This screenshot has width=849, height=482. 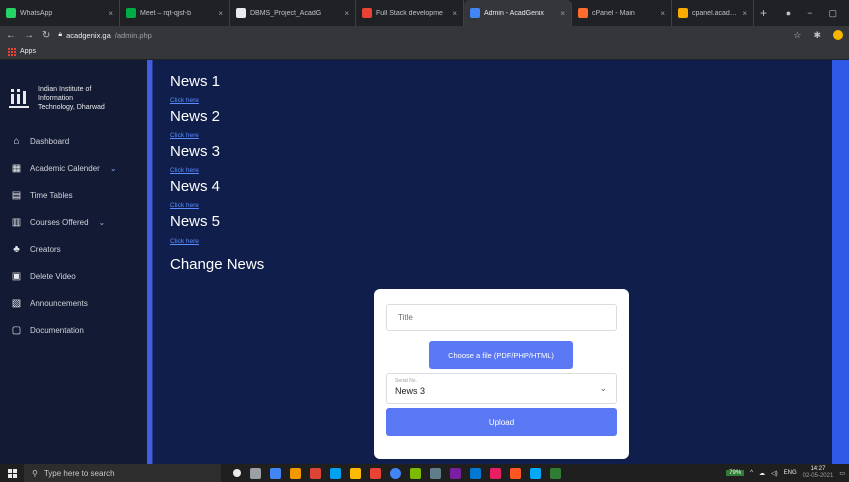 I want to click on sidebar-item-documentation: ▢ Documentation, so click(x=73, y=330).